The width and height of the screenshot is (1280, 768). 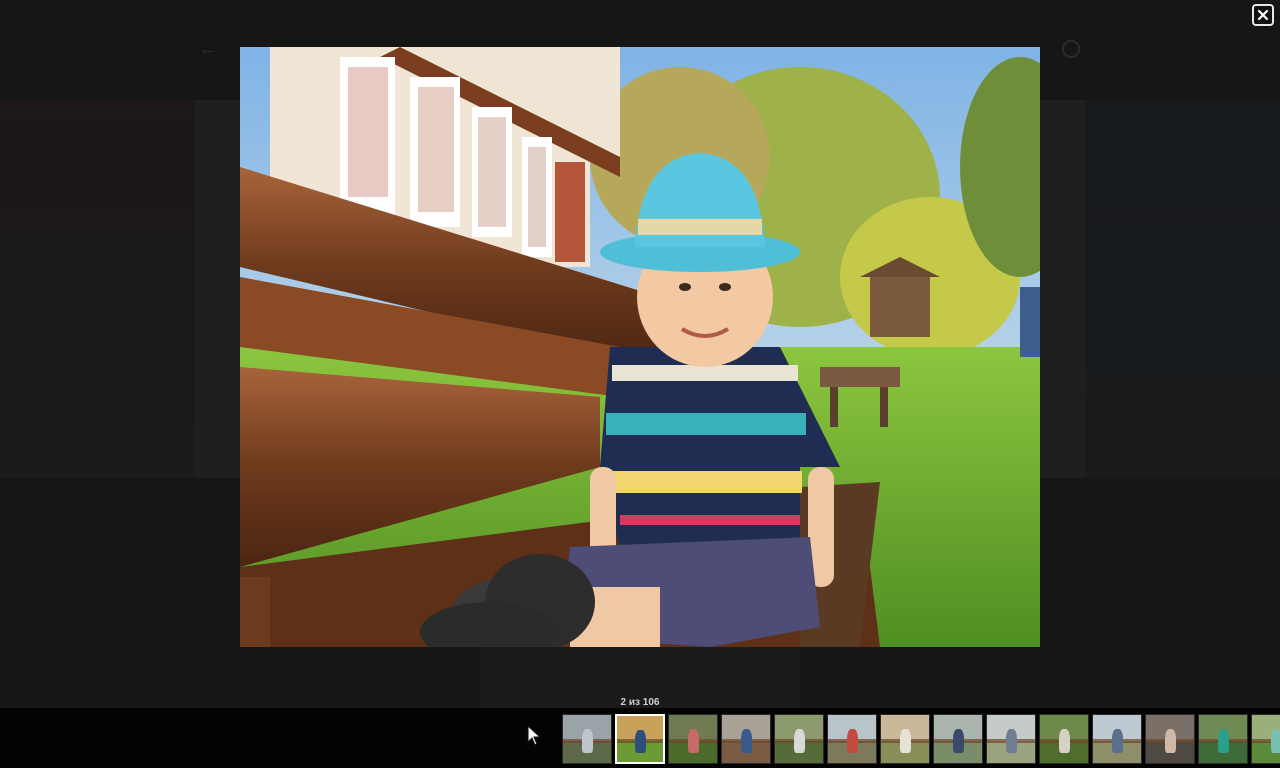 What do you see at coordinates (534, 735) in the screenshot?
I see `mouse-pointer-icon` at bounding box center [534, 735].